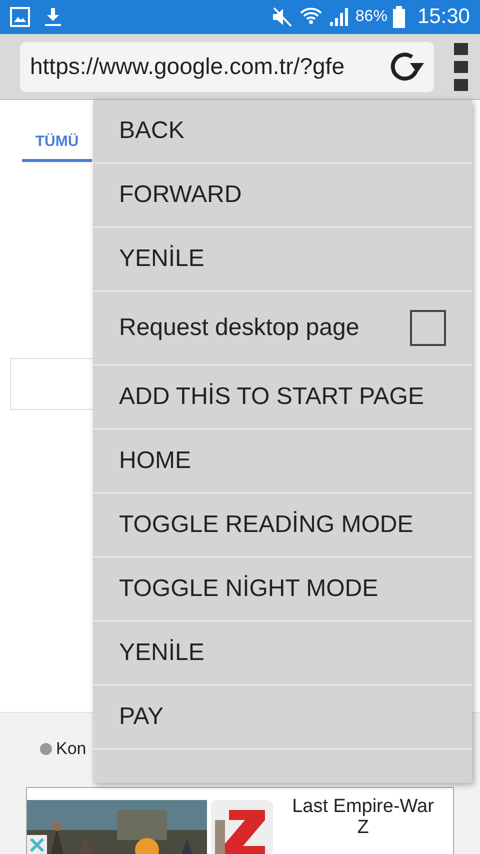 This screenshot has width=480, height=854. Describe the element at coordinates (371, 17) in the screenshot. I see `battery-percent: 86%` at that location.